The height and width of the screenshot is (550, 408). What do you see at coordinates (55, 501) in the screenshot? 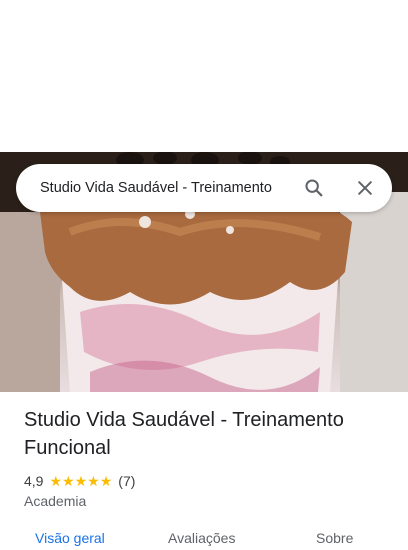
I see `place-category: Academia` at bounding box center [55, 501].